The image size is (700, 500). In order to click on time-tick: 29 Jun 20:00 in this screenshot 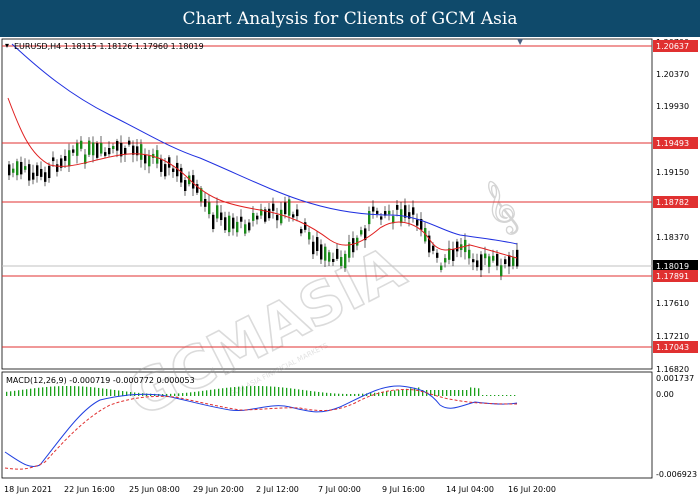, I will do `click(218, 489)`.